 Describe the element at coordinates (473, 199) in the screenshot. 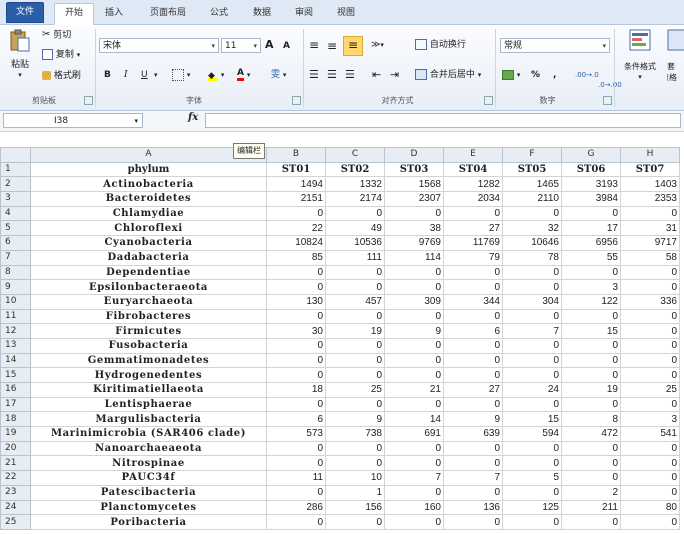

I see `cell-count: 2034` at that location.